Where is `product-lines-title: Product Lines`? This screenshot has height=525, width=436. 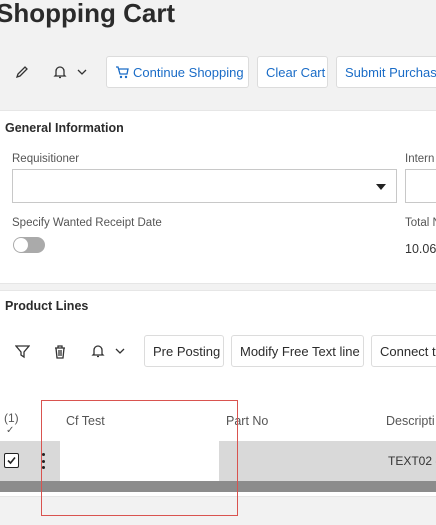
product-lines-title: Product Lines is located at coordinates (47, 306).